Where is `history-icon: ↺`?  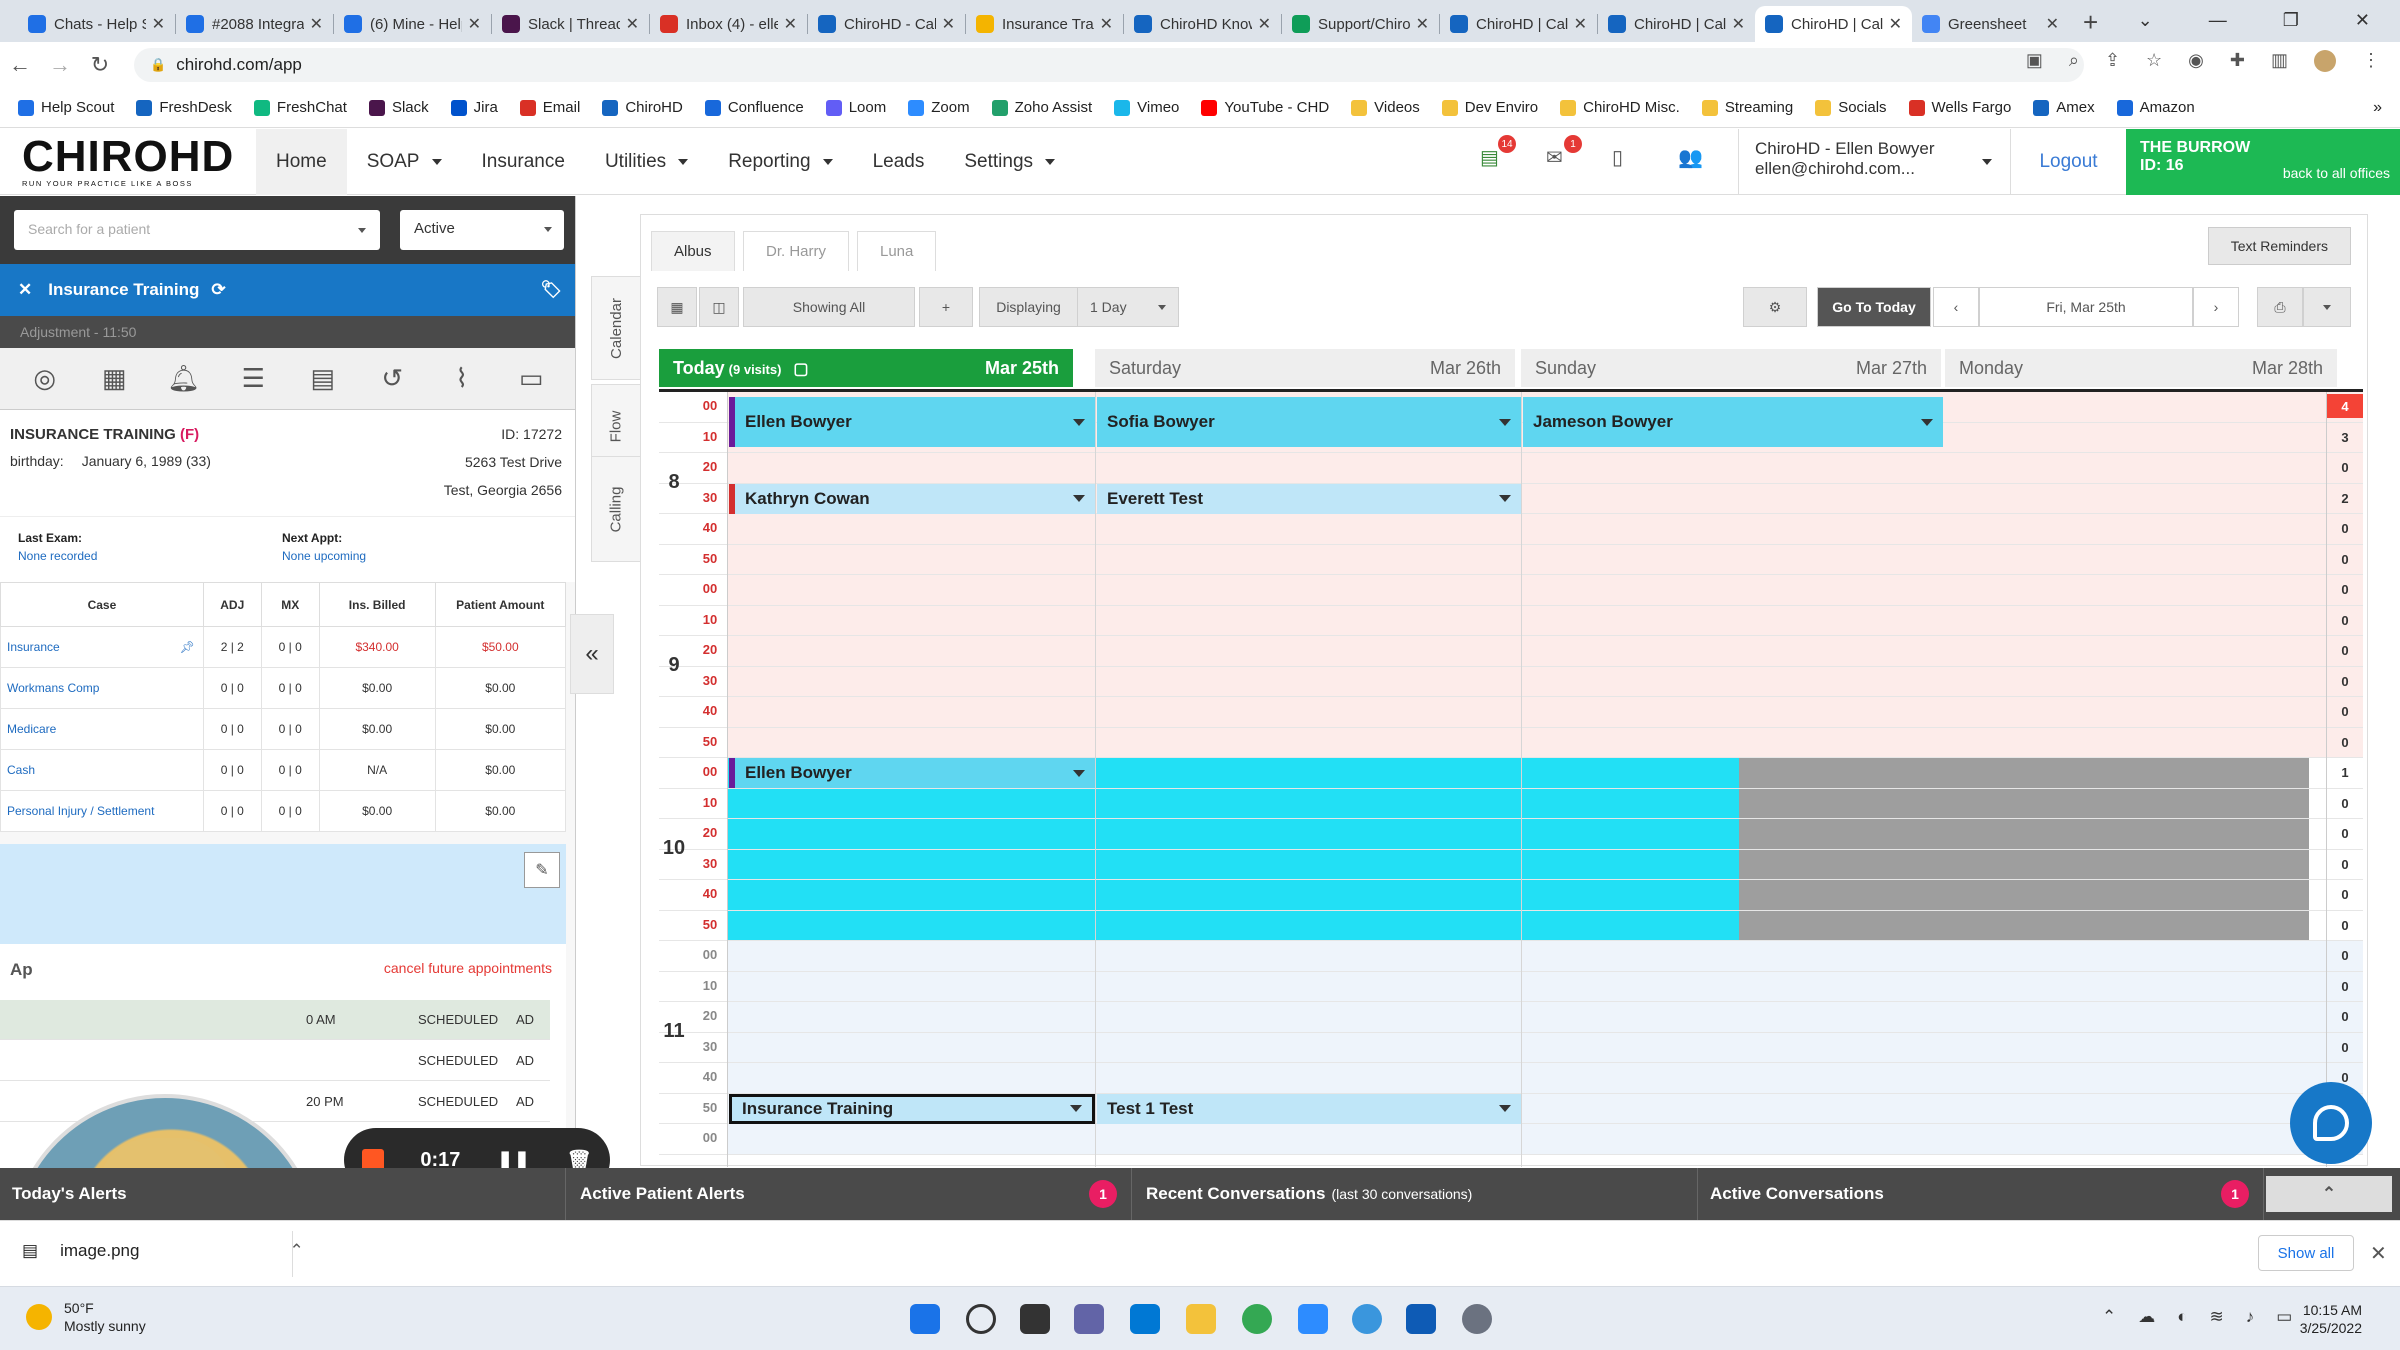
history-icon: ↺ is located at coordinates (392, 378).